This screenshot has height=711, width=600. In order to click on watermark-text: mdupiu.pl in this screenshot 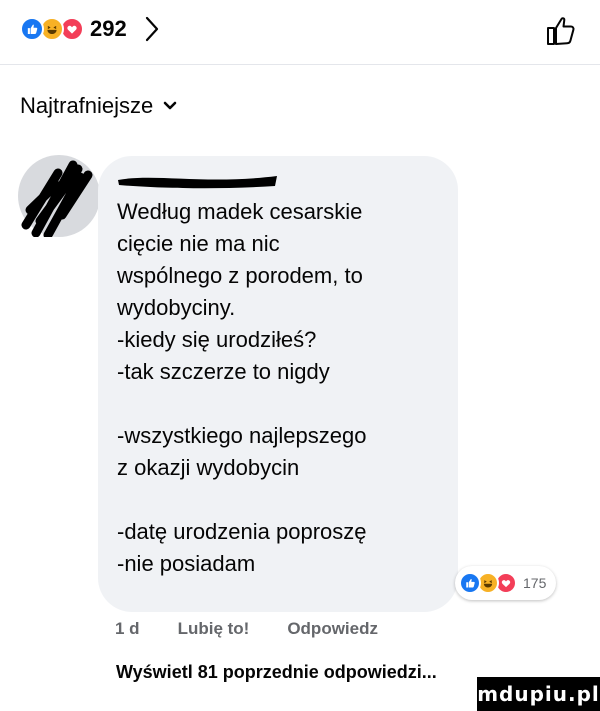, I will do `click(538, 694)`.